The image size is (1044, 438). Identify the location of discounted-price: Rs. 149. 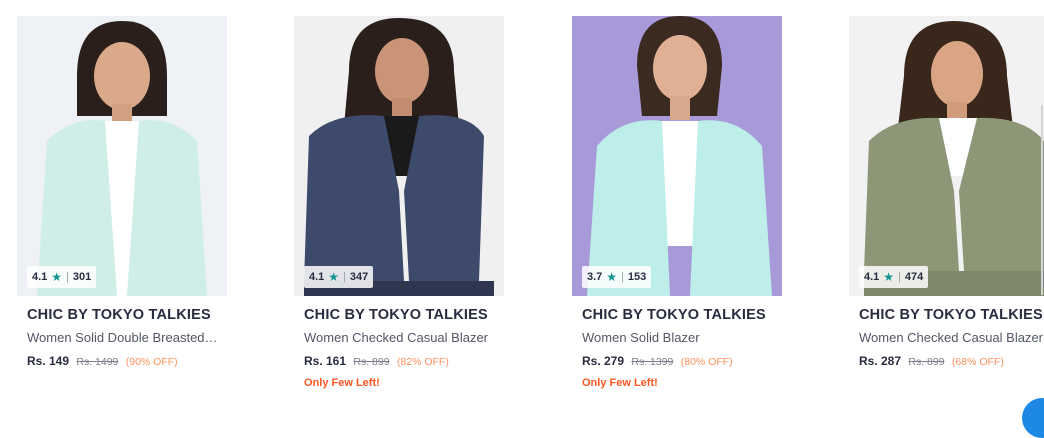
(48, 361).